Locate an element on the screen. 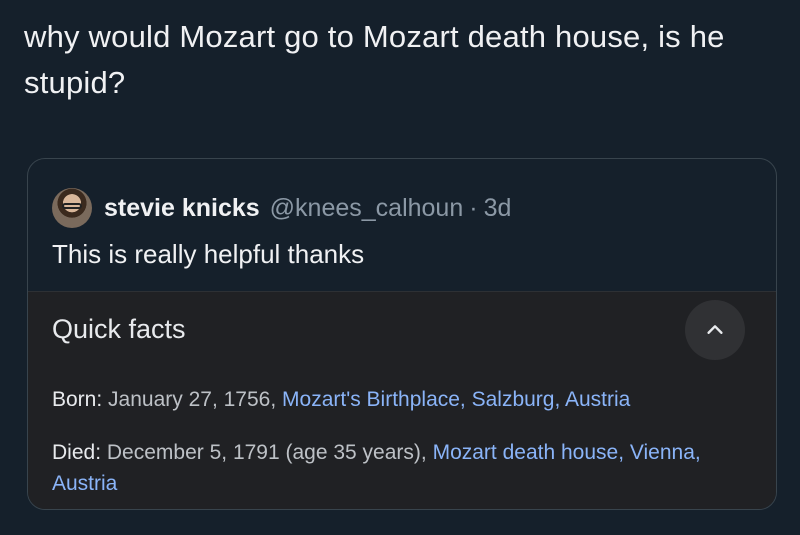 The width and height of the screenshot is (800, 535). quoted-tweet-text: This is really helpful thanks is located at coordinates (208, 254).